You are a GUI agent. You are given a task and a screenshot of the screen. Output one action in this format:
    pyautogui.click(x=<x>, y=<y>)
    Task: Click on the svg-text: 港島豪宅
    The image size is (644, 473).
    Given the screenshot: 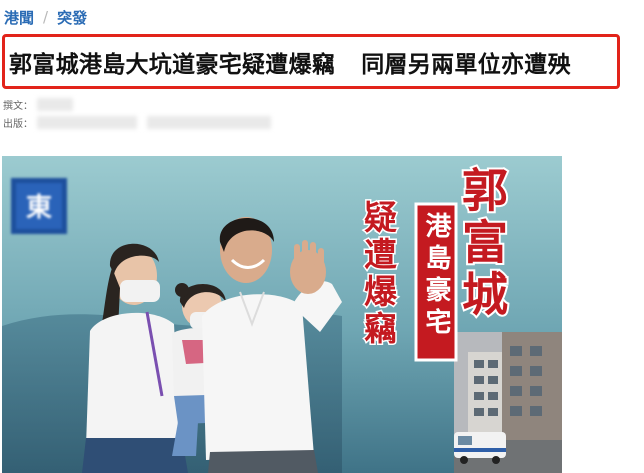 What is the action you would take?
    pyautogui.click(x=436, y=276)
    